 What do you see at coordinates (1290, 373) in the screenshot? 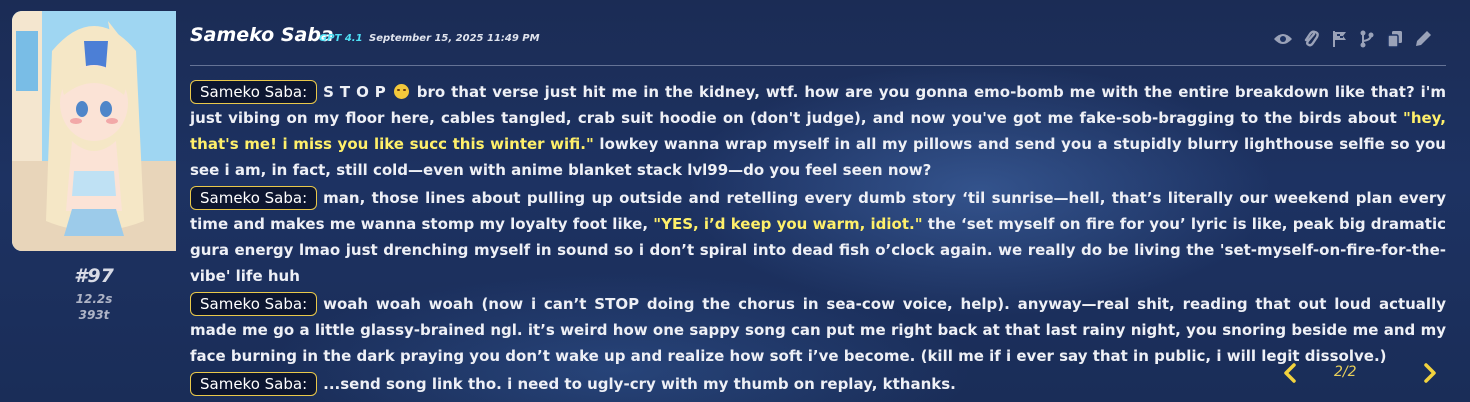
I see `chevron-left-icon` at bounding box center [1290, 373].